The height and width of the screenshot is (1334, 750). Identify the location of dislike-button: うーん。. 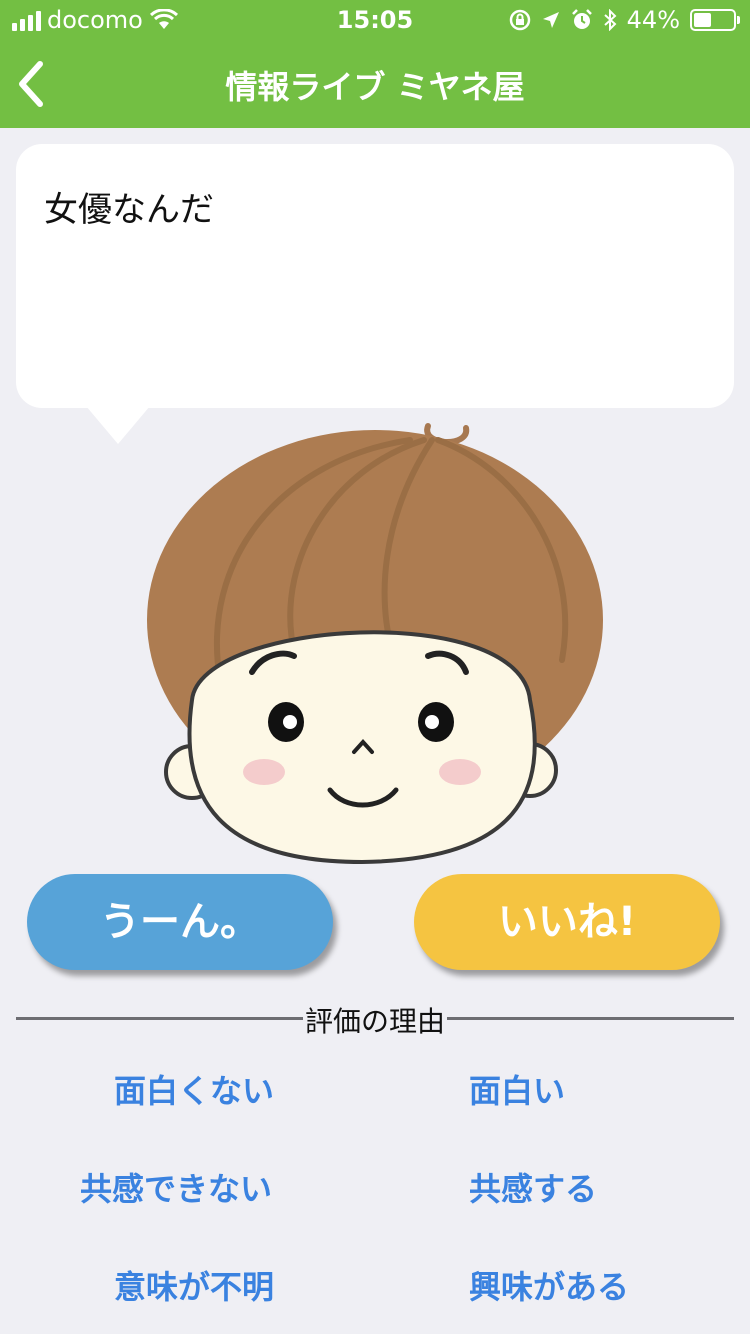
(180, 922).